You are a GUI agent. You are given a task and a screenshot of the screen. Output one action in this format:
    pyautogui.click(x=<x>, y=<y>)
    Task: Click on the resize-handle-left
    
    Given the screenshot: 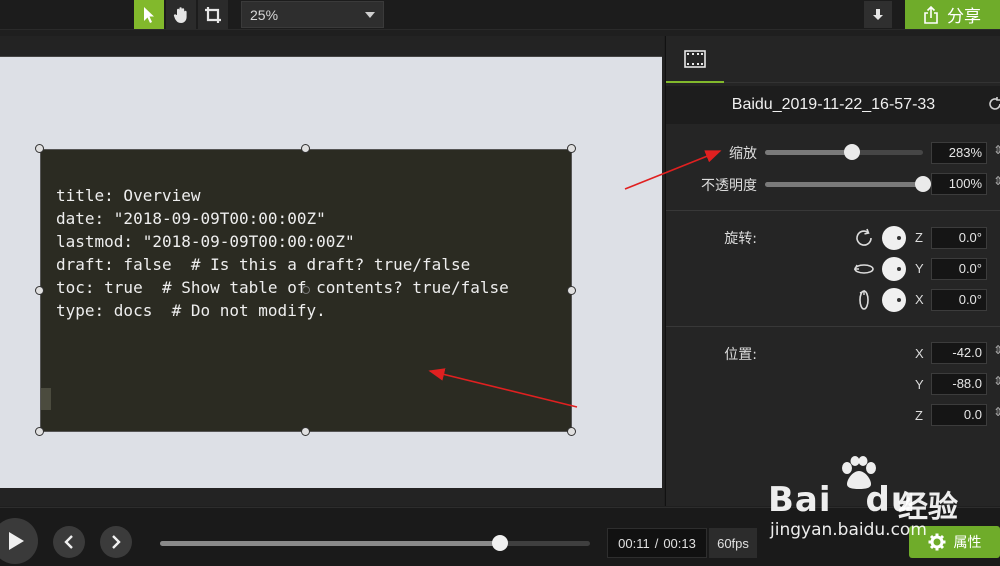 What is the action you would take?
    pyautogui.click(x=39, y=290)
    